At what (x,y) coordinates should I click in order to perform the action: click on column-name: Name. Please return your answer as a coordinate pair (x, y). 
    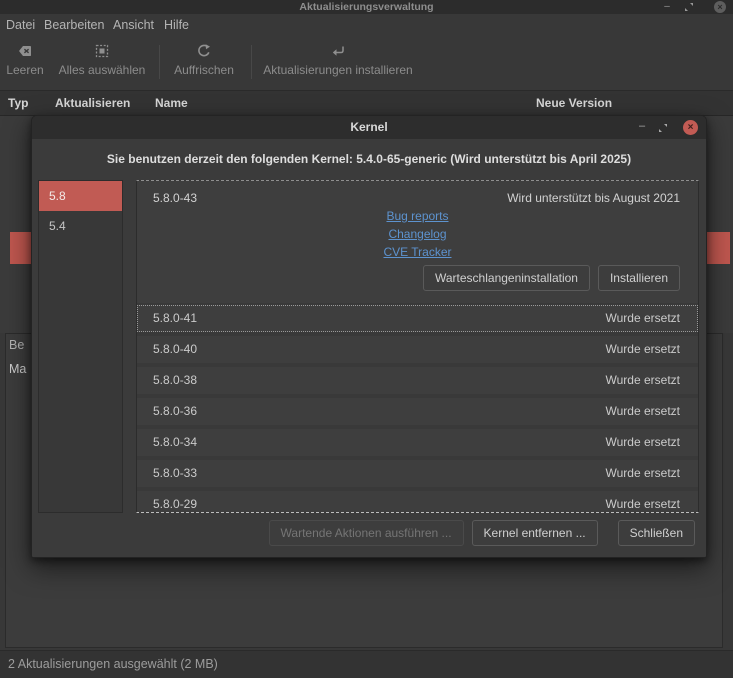
    Looking at the image, I should click on (171, 103).